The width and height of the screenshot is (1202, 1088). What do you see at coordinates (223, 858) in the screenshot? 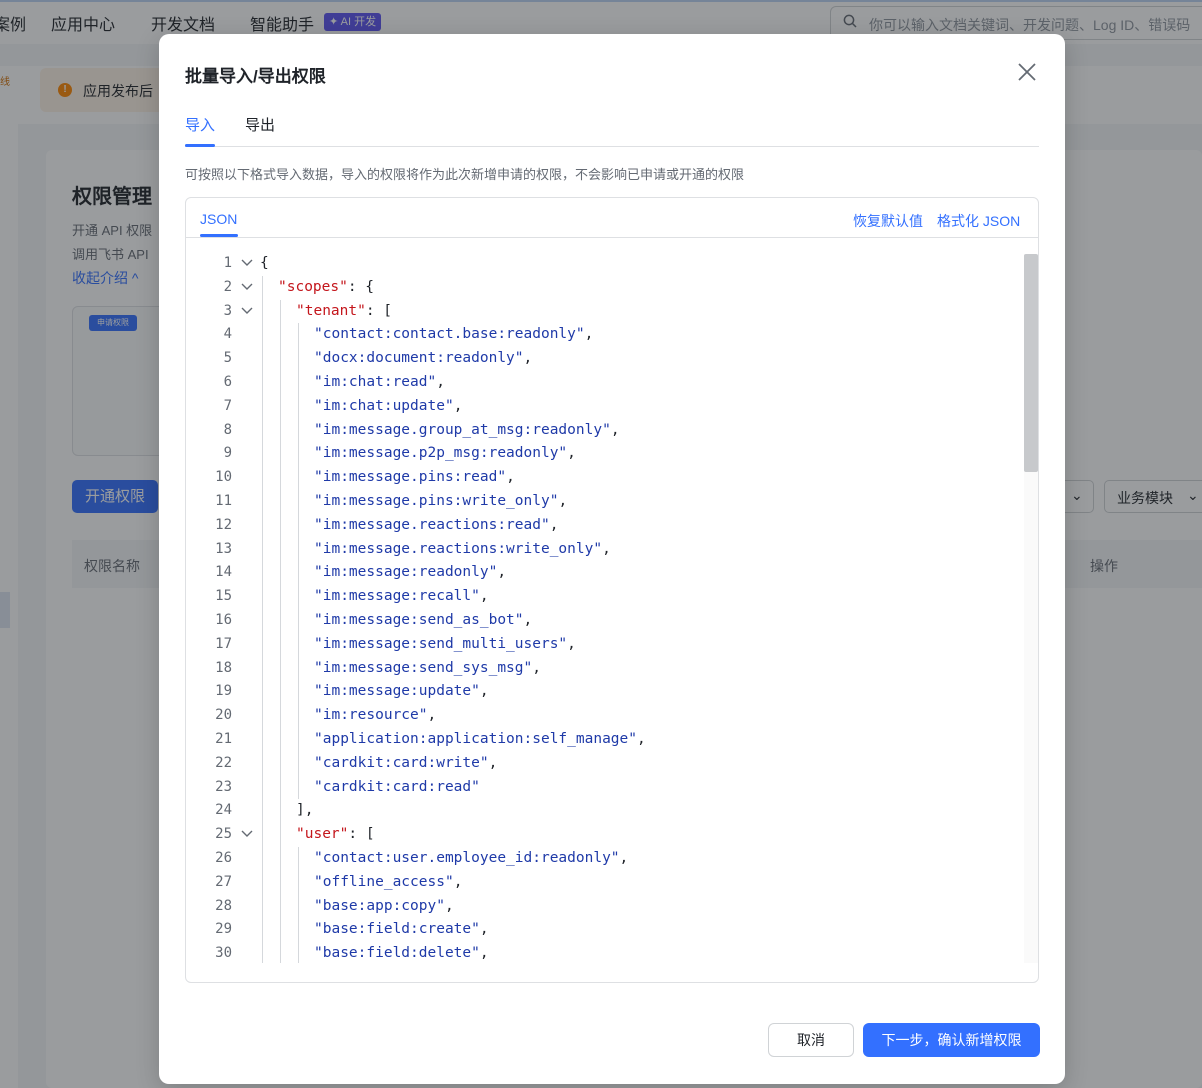
I see `line-number: 26` at bounding box center [223, 858].